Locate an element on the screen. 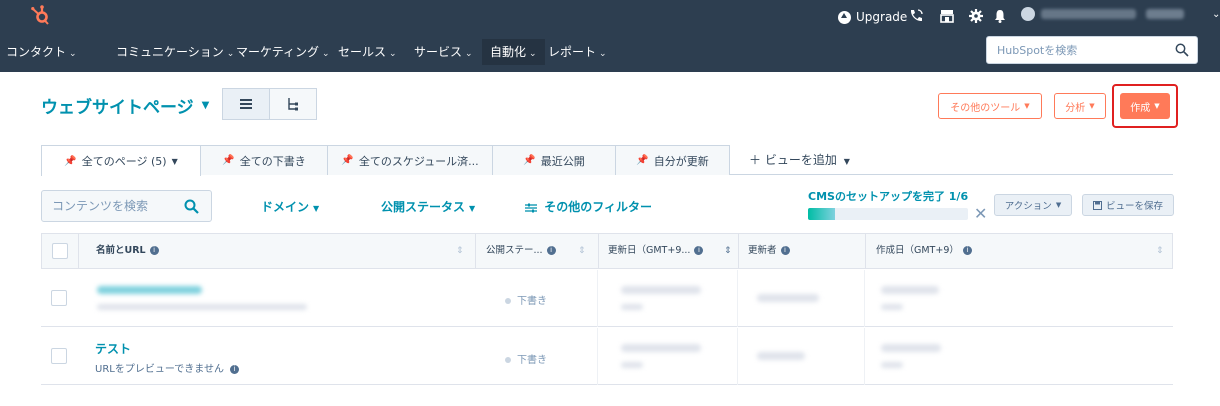  page-title: ウェブサイトページ is located at coordinates (117, 108).